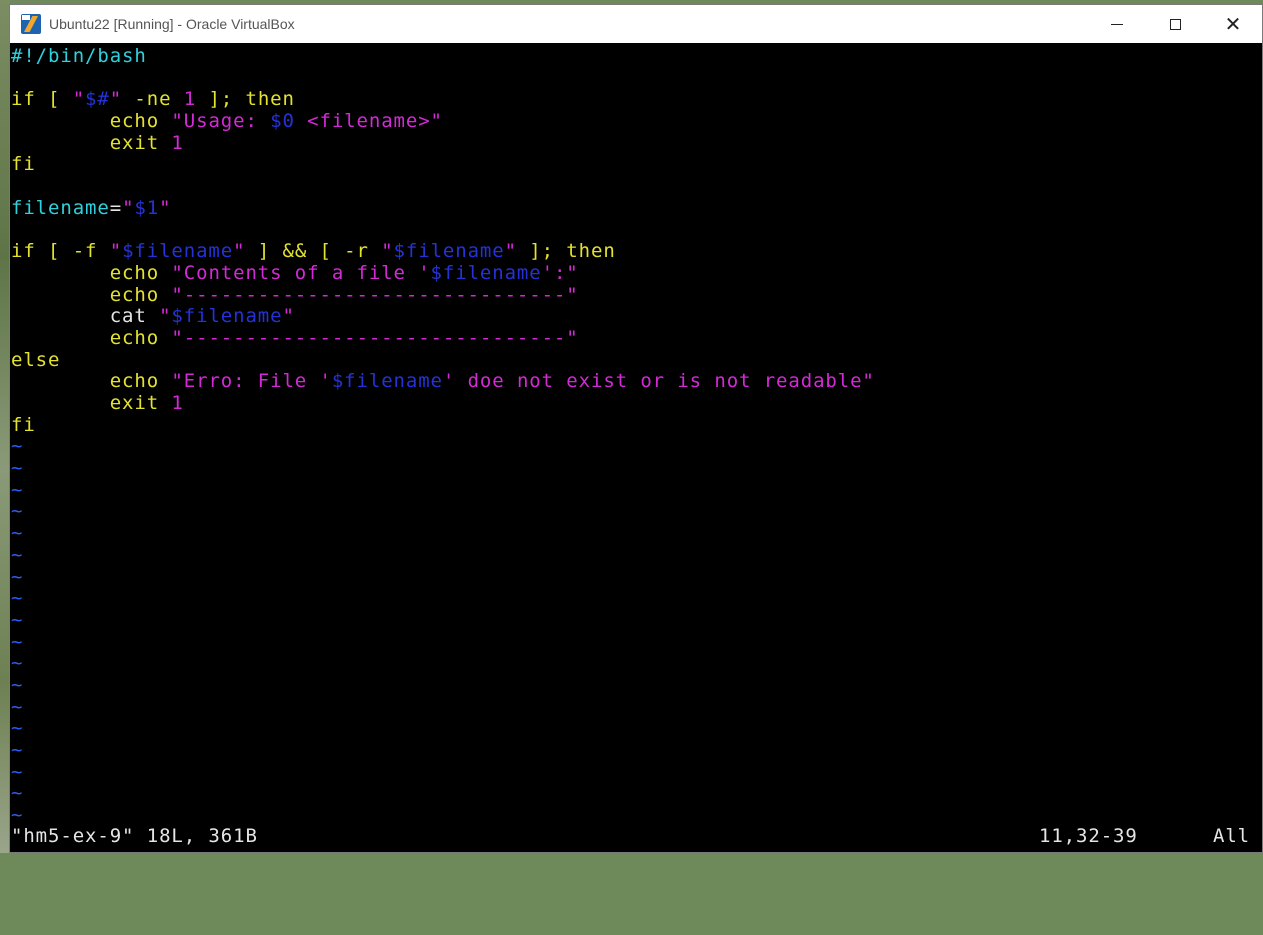 Image resolution: width=1263 pixels, height=935 pixels. What do you see at coordinates (301, 272) in the screenshot?
I see `code-token: "Contents of a file '` at bounding box center [301, 272].